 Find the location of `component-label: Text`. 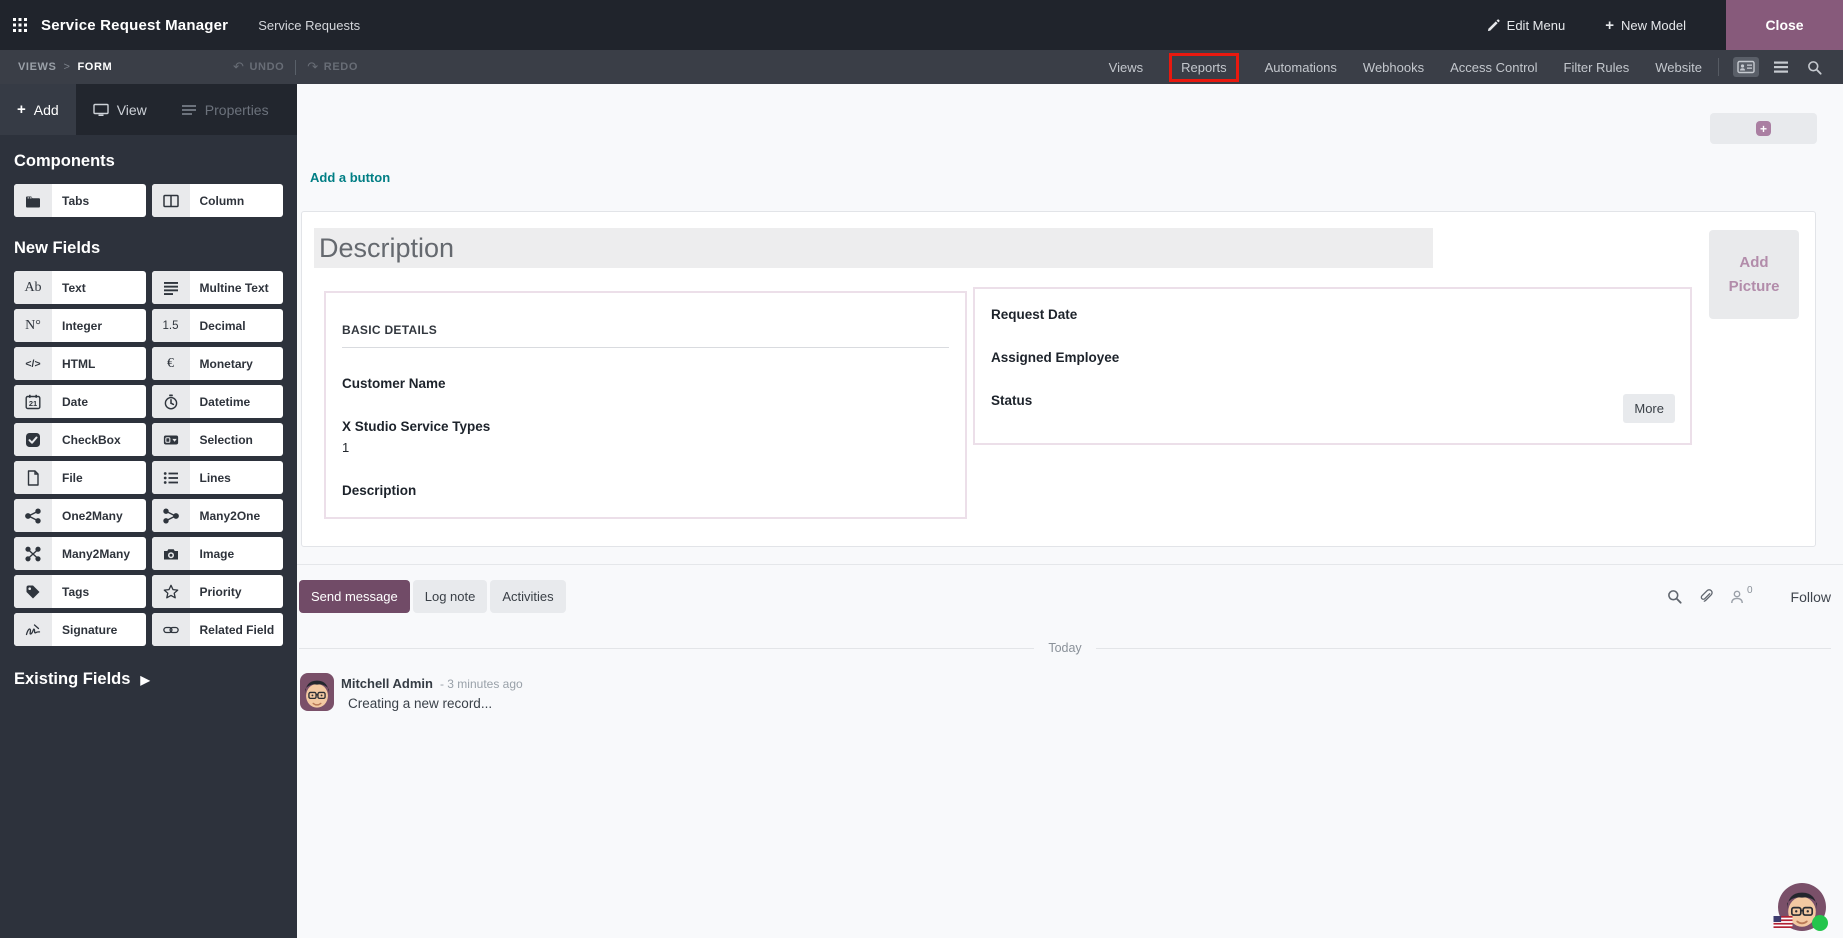

component-label: Text is located at coordinates (74, 287).